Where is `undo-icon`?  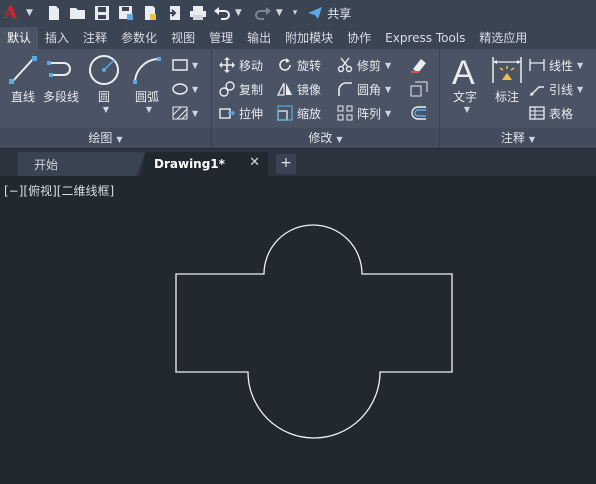
undo-icon is located at coordinates (222, 13).